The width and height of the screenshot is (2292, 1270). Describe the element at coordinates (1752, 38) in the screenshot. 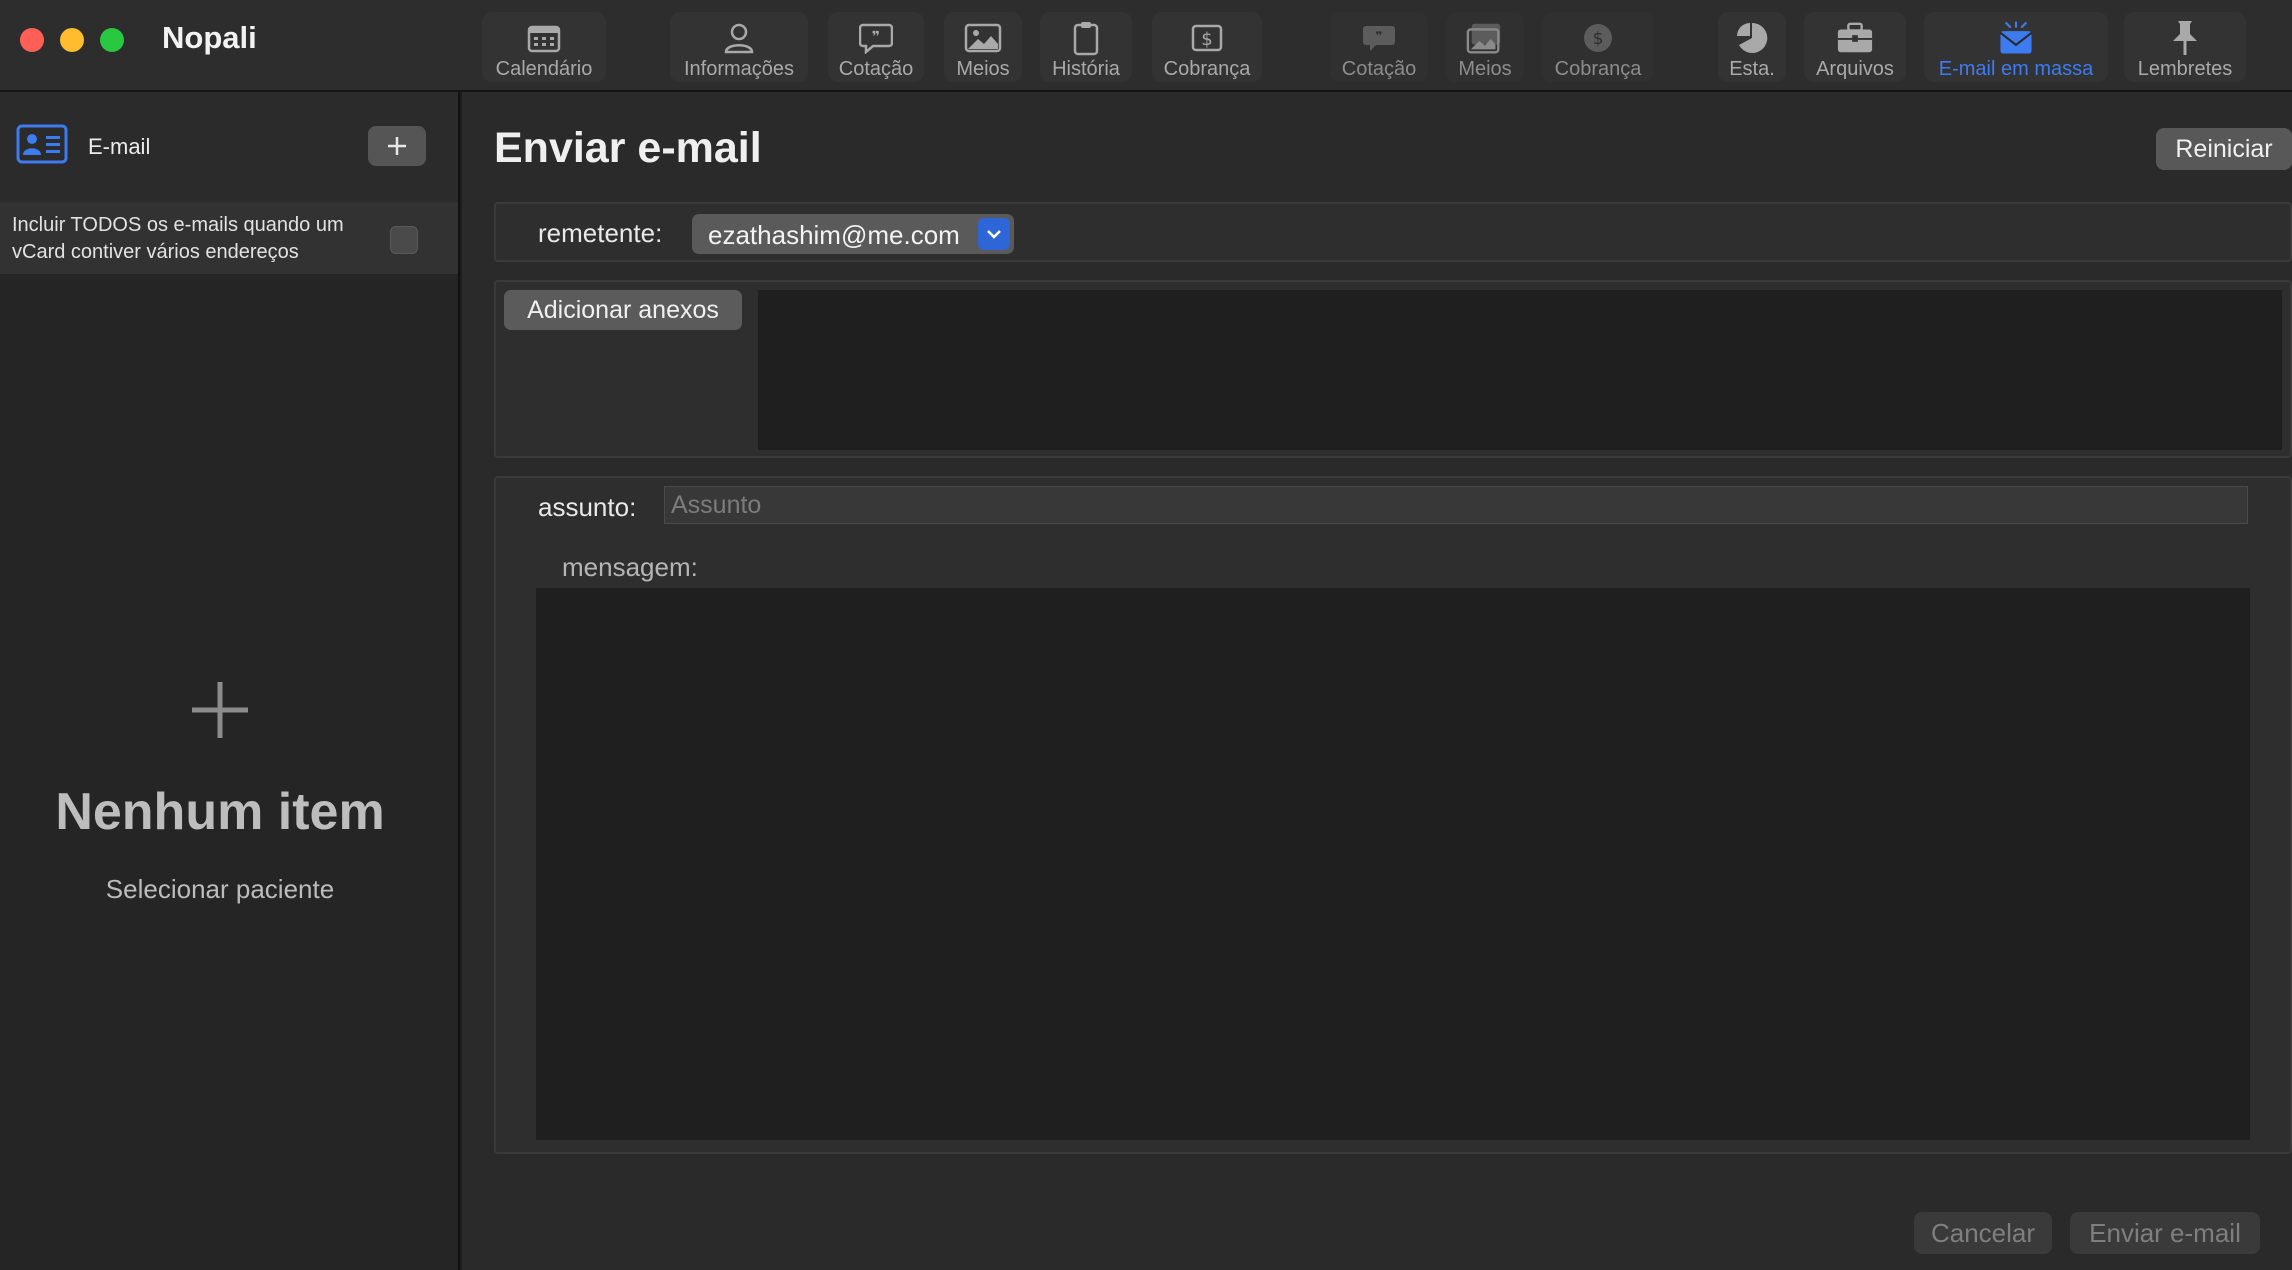

I see `pie-chart-icon` at that location.